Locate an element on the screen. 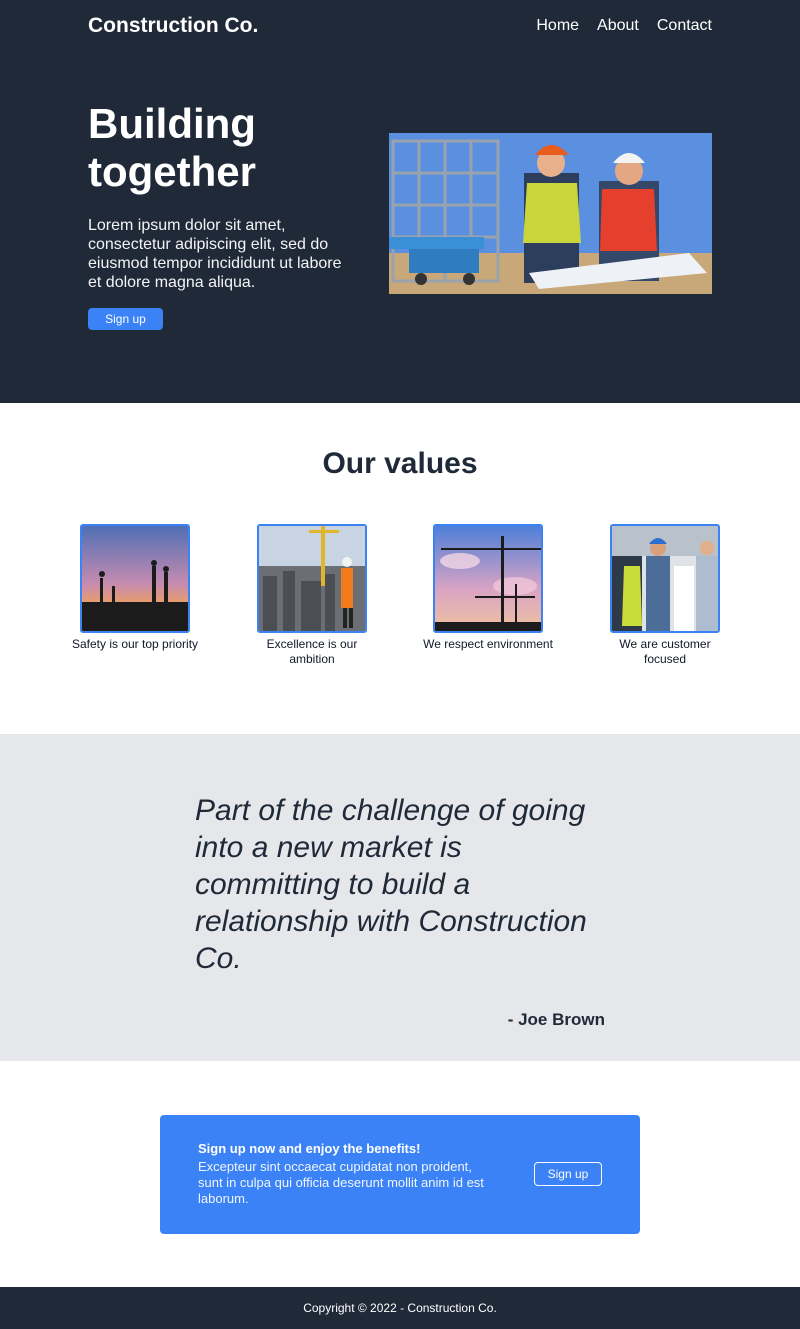 The height and width of the screenshot is (1329, 800). hero-image-illustration is located at coordinates (550, 213).